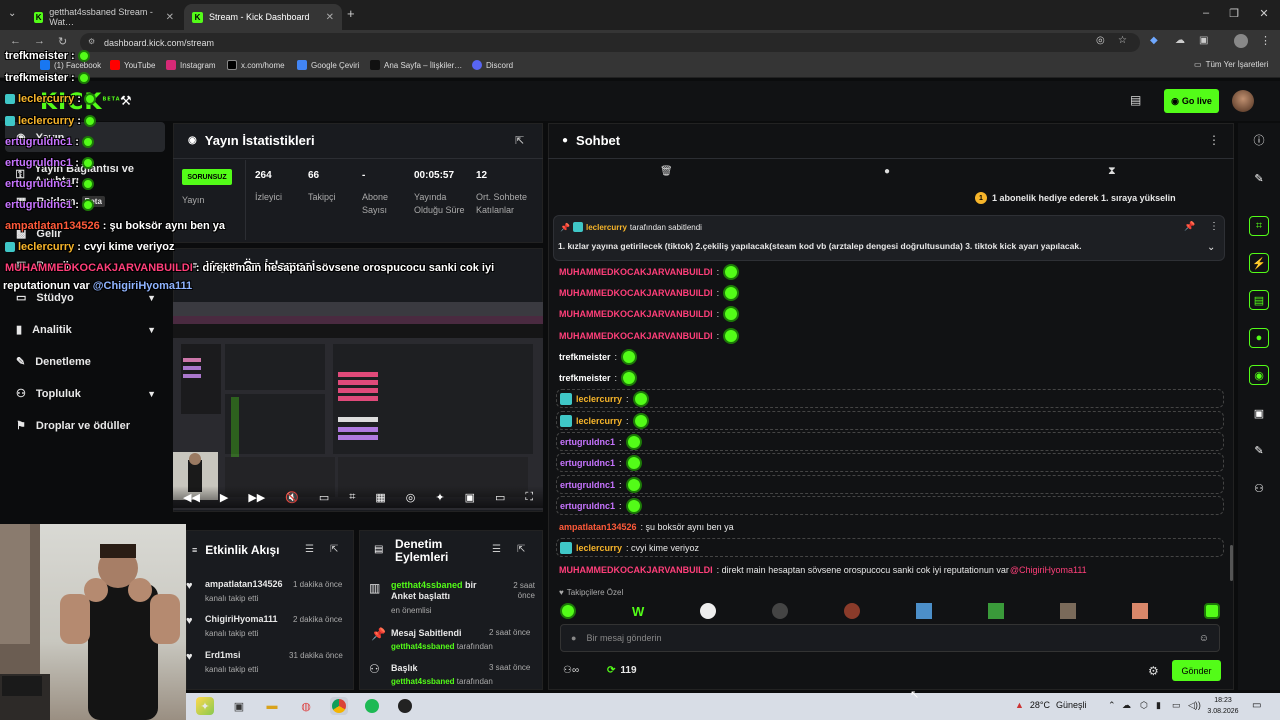 This screenshot has height=720, width=1280. What do you see at coordinates (598, 527) in the screenshot?
I see `chat-username: ampatlatan134526` at bounding box center [598, 527].